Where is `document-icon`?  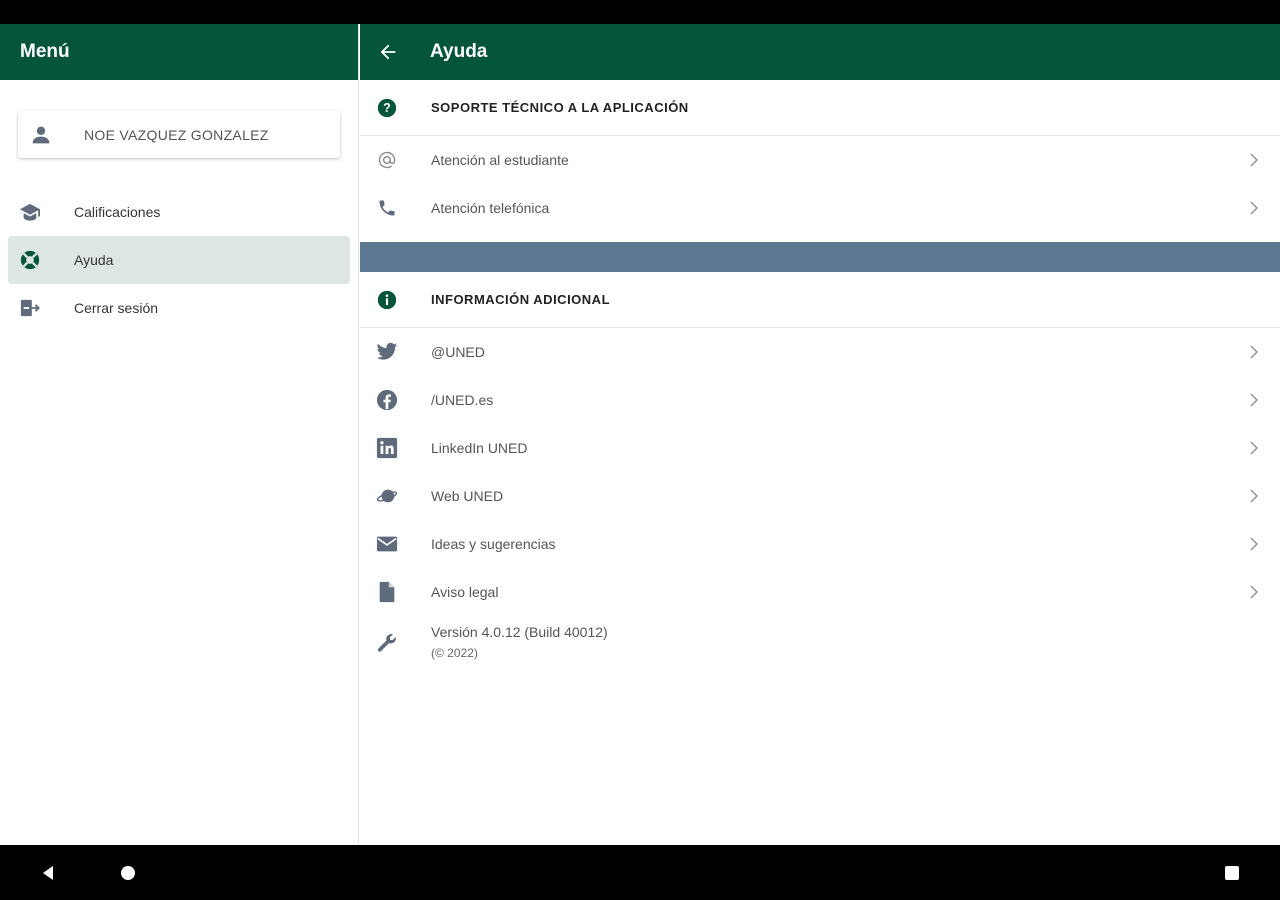 document-icon is located at coordinates (387, 592).